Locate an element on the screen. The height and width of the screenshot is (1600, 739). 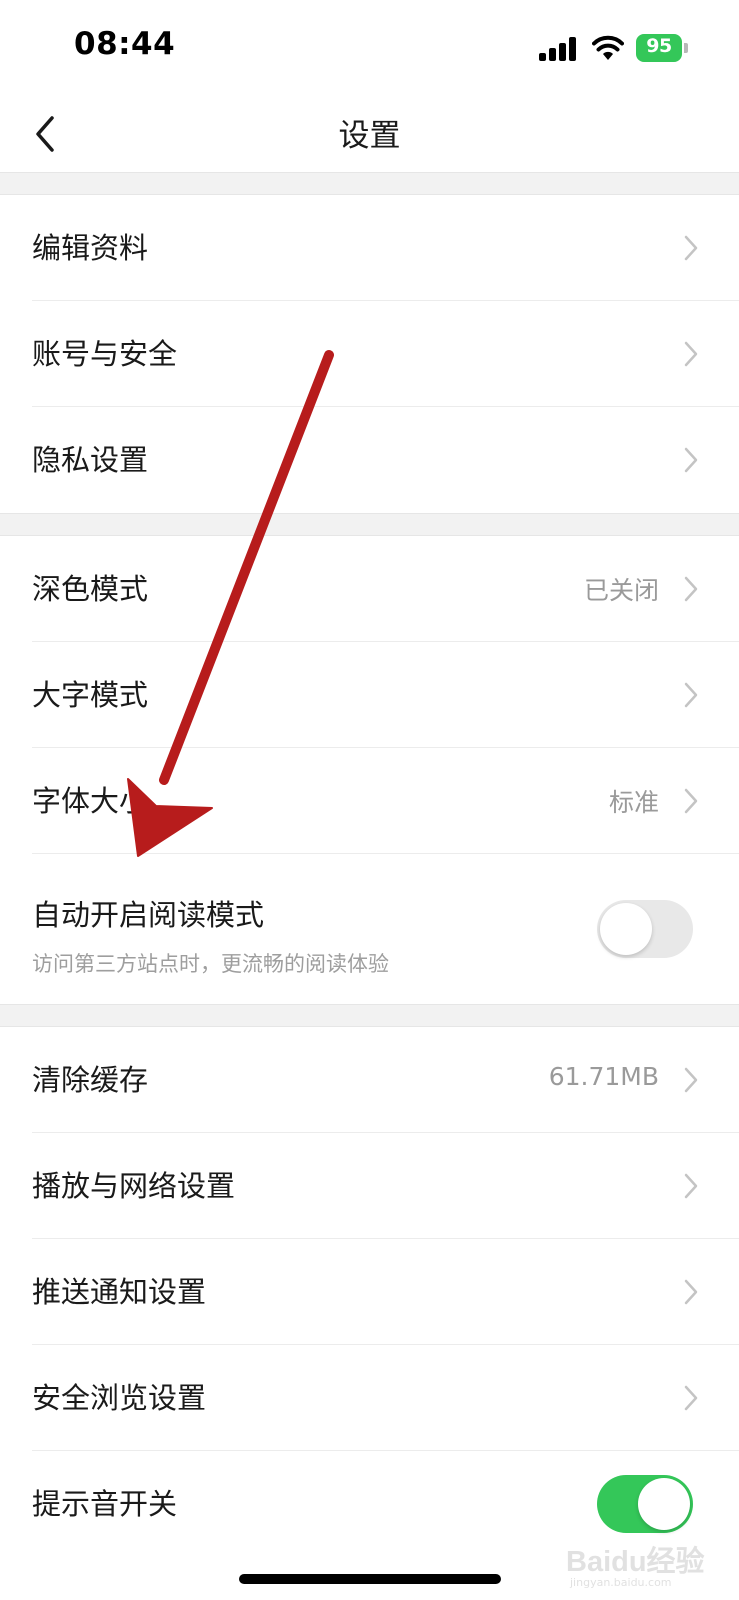
settings-row: 自动开启阅读模式访问第三方站点时，更流畅的阅读体验 is located at coordinates (369, 929).